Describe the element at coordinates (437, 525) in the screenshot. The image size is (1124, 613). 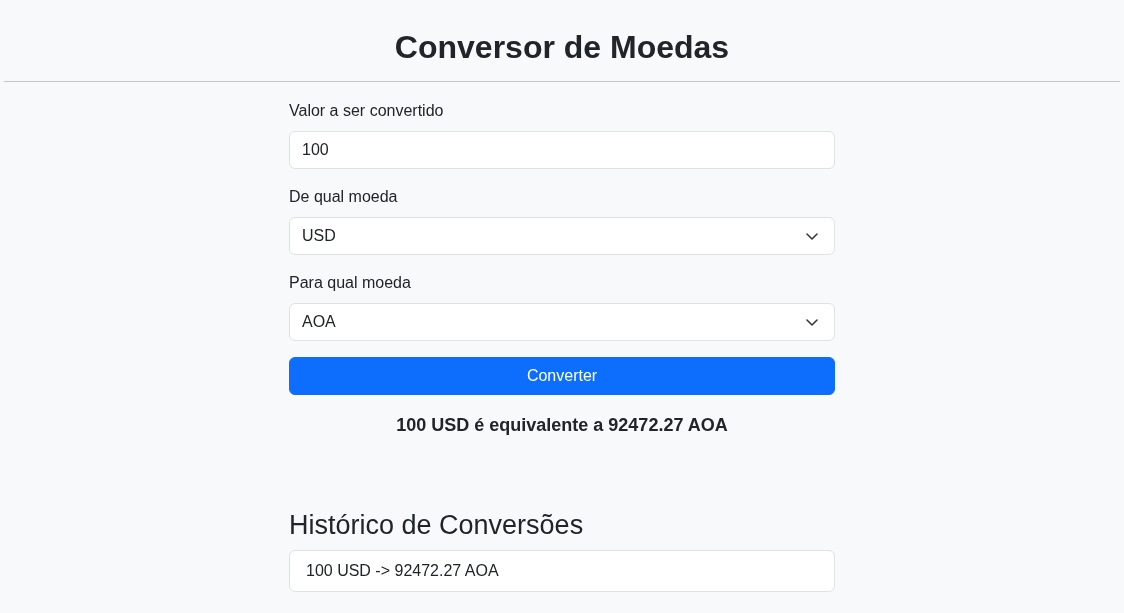
I see `history-heading: Histórico de Conversões` at that location.